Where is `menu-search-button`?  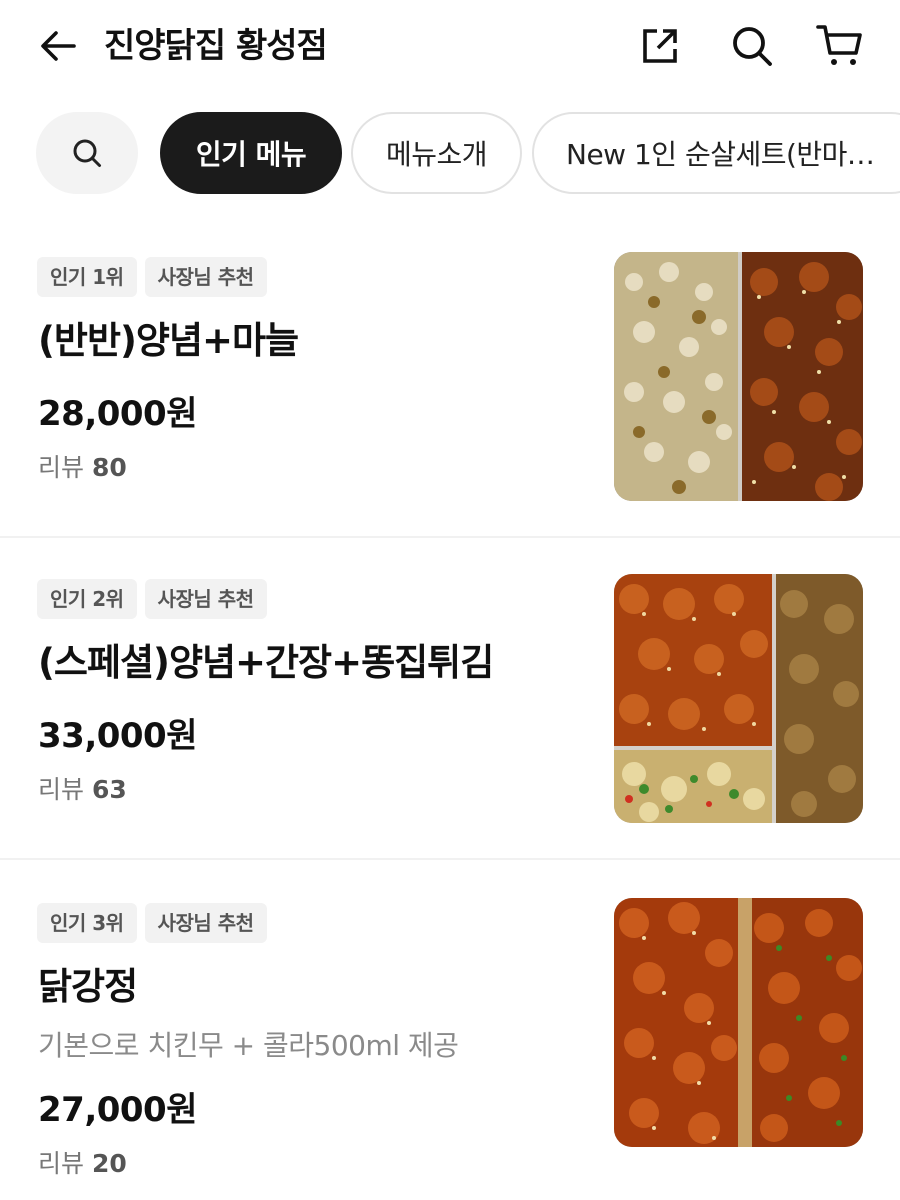
menu-search-button is located at coordinates (87, 153).